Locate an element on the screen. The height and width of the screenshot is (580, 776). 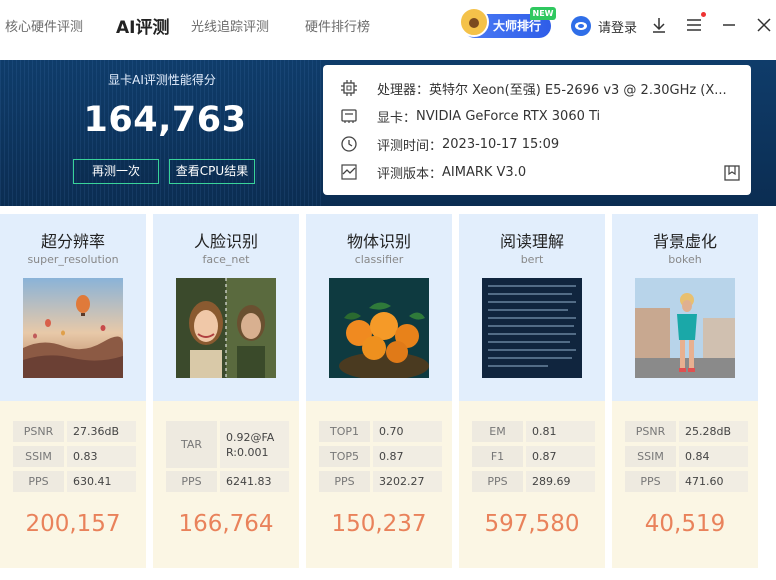
metric-value: 0.83 is located at coordinates (101, 456).